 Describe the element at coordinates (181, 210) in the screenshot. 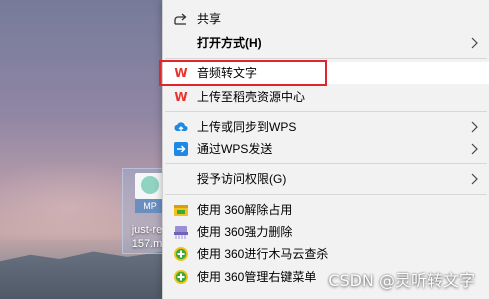

I see `360-unlock-icon` at that location.